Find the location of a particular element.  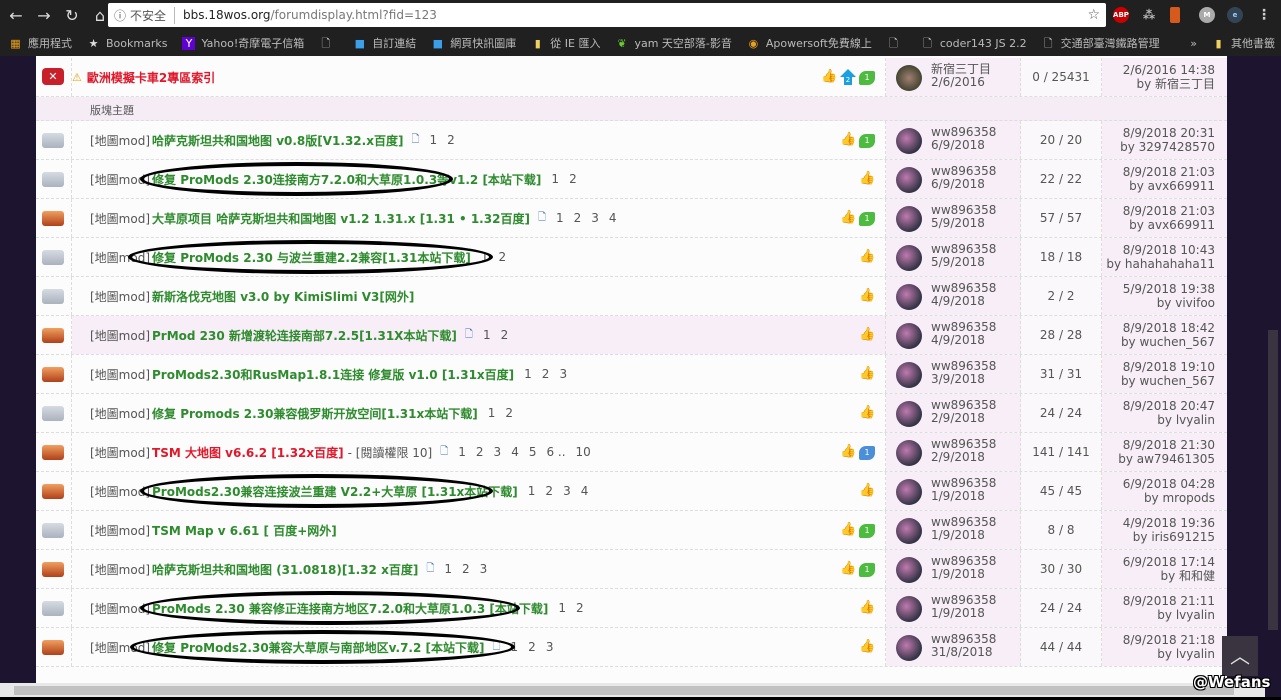

bookmark-star-icon: ☆ is located at coordinates (1093, 15).